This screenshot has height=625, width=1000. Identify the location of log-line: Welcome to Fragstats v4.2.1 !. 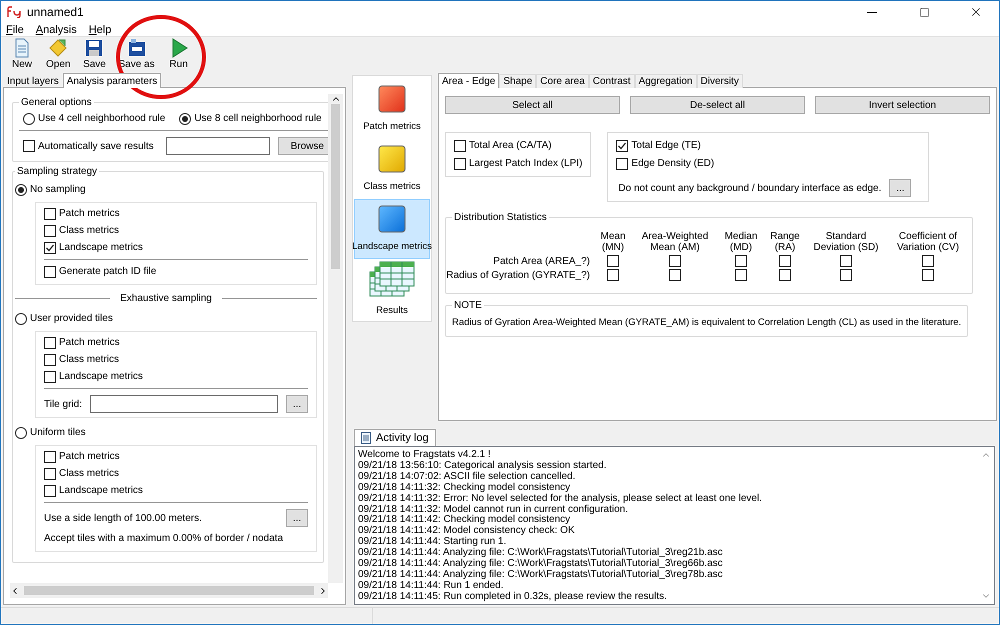
(425, 455).